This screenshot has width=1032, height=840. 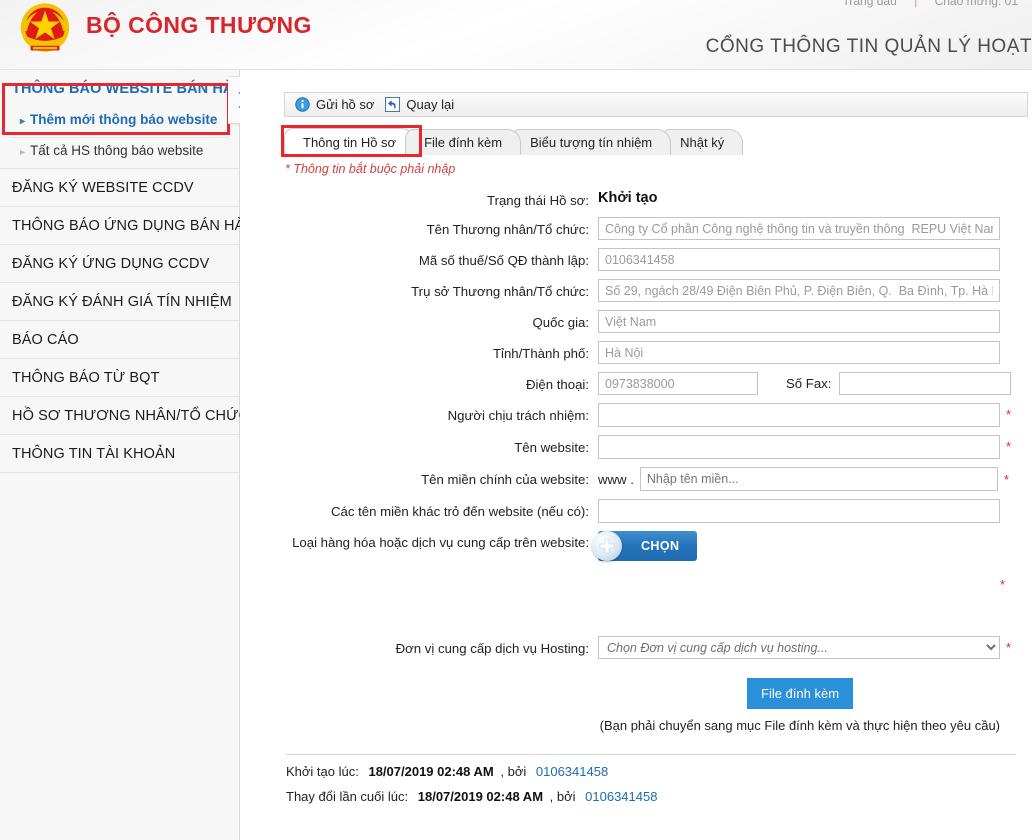 I want to click on created-by-user: 0106341458, so click(x=572, y=771).